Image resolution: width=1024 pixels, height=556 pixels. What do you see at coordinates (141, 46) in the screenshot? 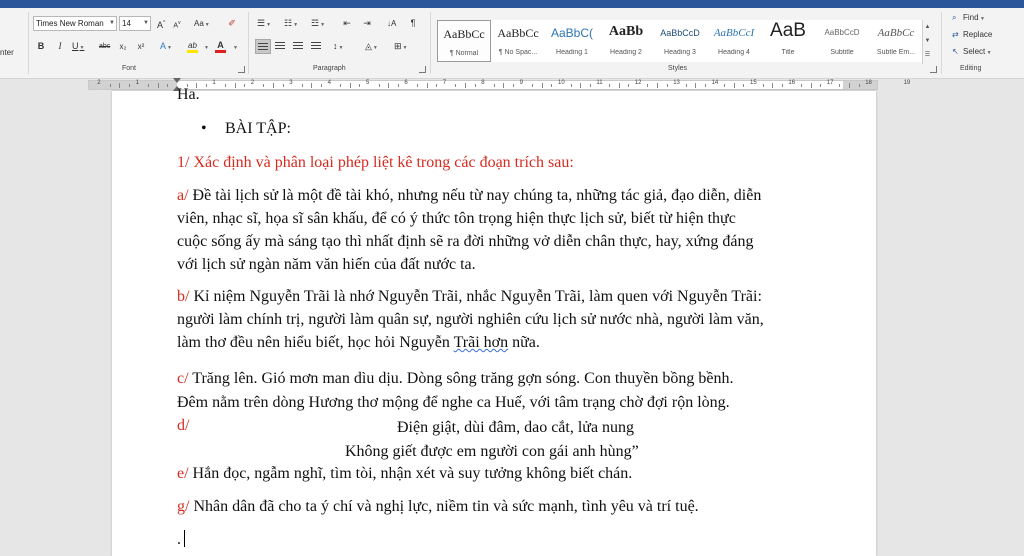
I see `superscript-button: x²` at bounding box center [141, 46].